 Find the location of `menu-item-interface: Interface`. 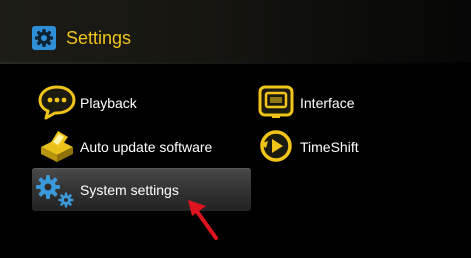

menu-item-interface: Interface is located at coordinates (333, 103).